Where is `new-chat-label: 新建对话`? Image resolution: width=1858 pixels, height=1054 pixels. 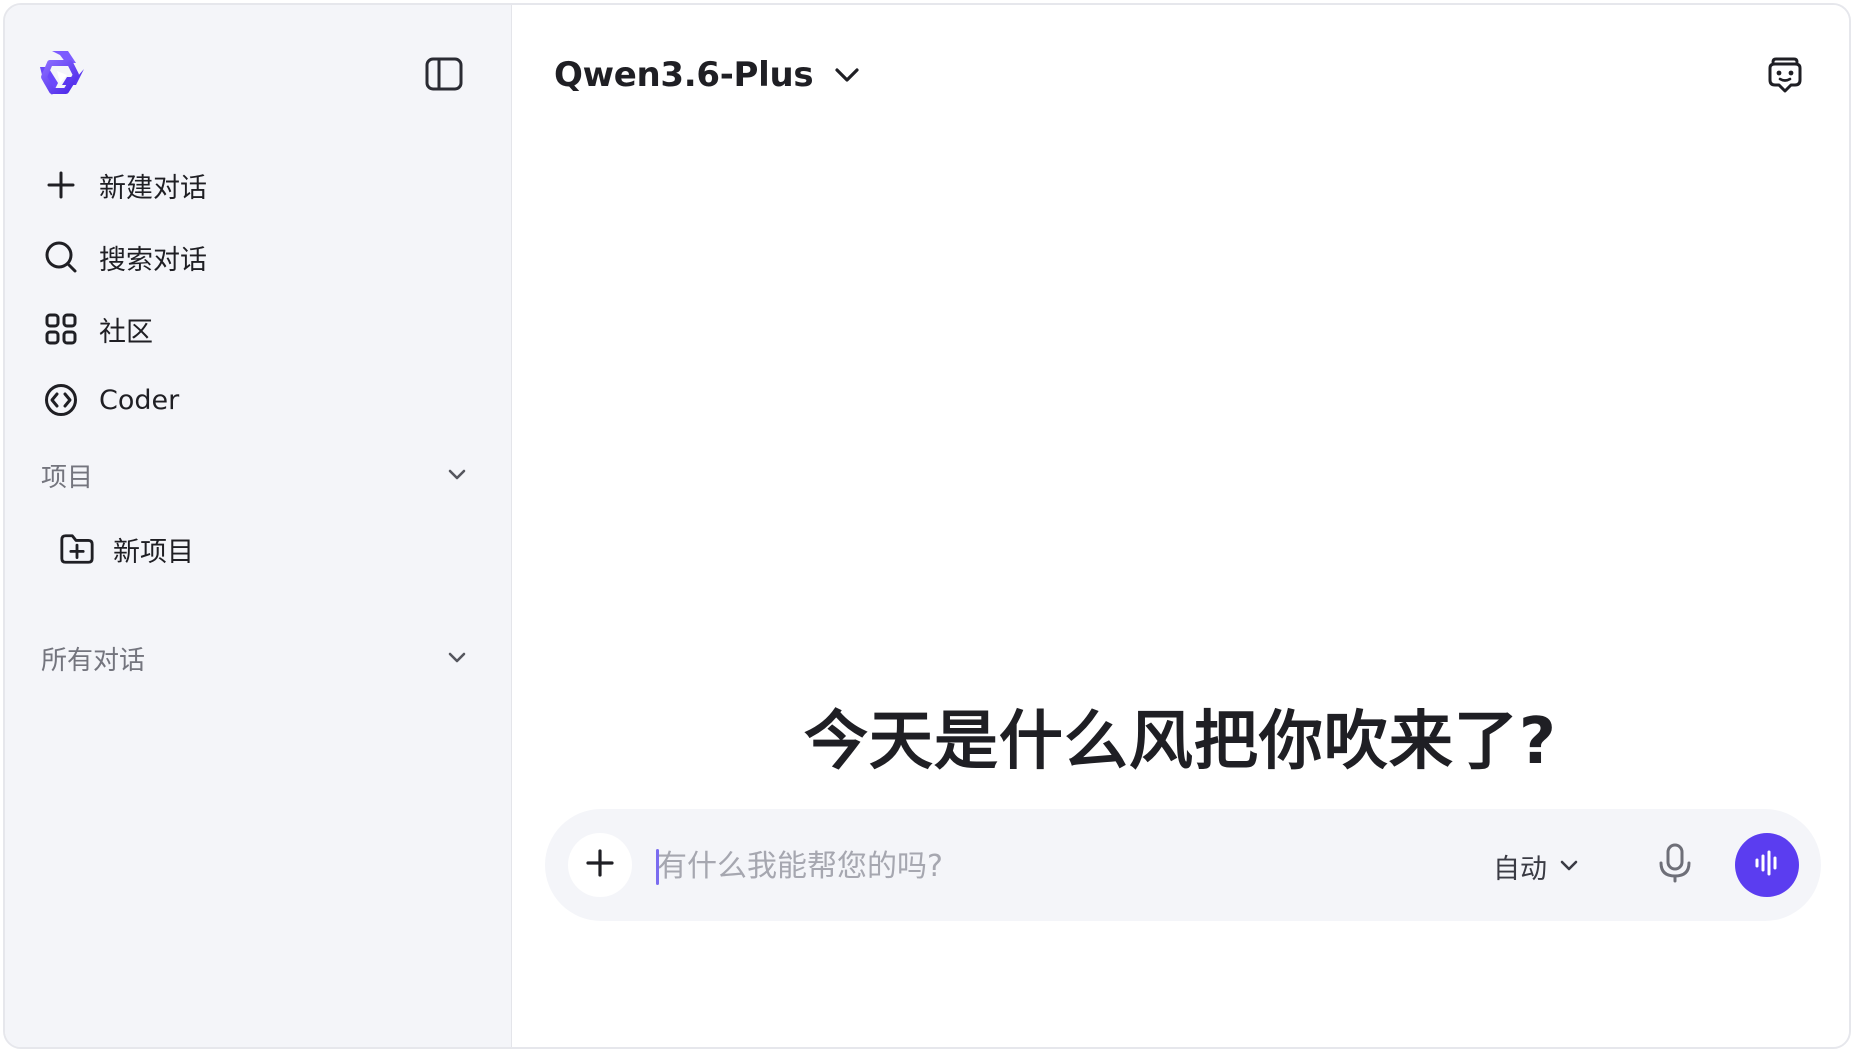
new-chat-label: 新建对话 is located at coordinates (153, 188).